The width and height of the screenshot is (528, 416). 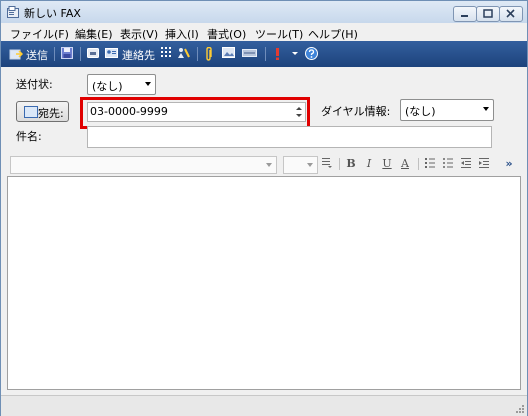 I want to click on grid-icon, so click(x=166, y=52).